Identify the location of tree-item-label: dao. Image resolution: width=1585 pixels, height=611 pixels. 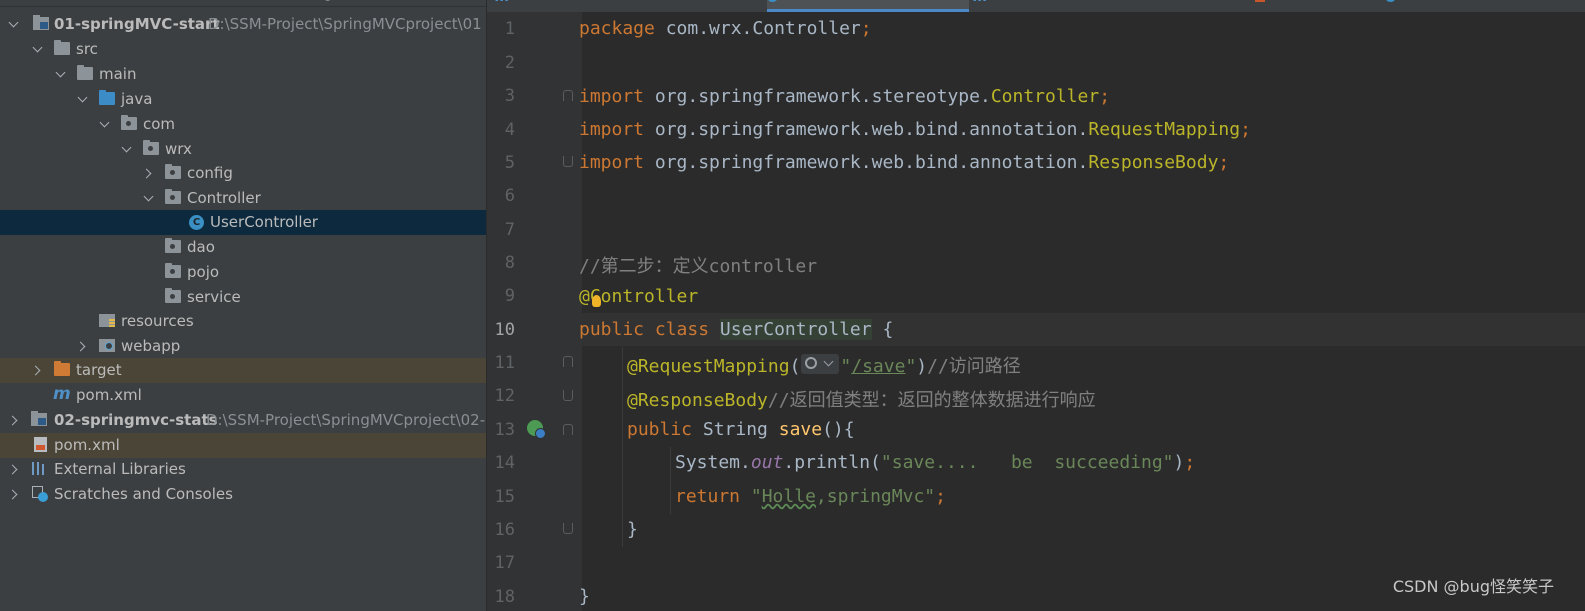
(201, 247).